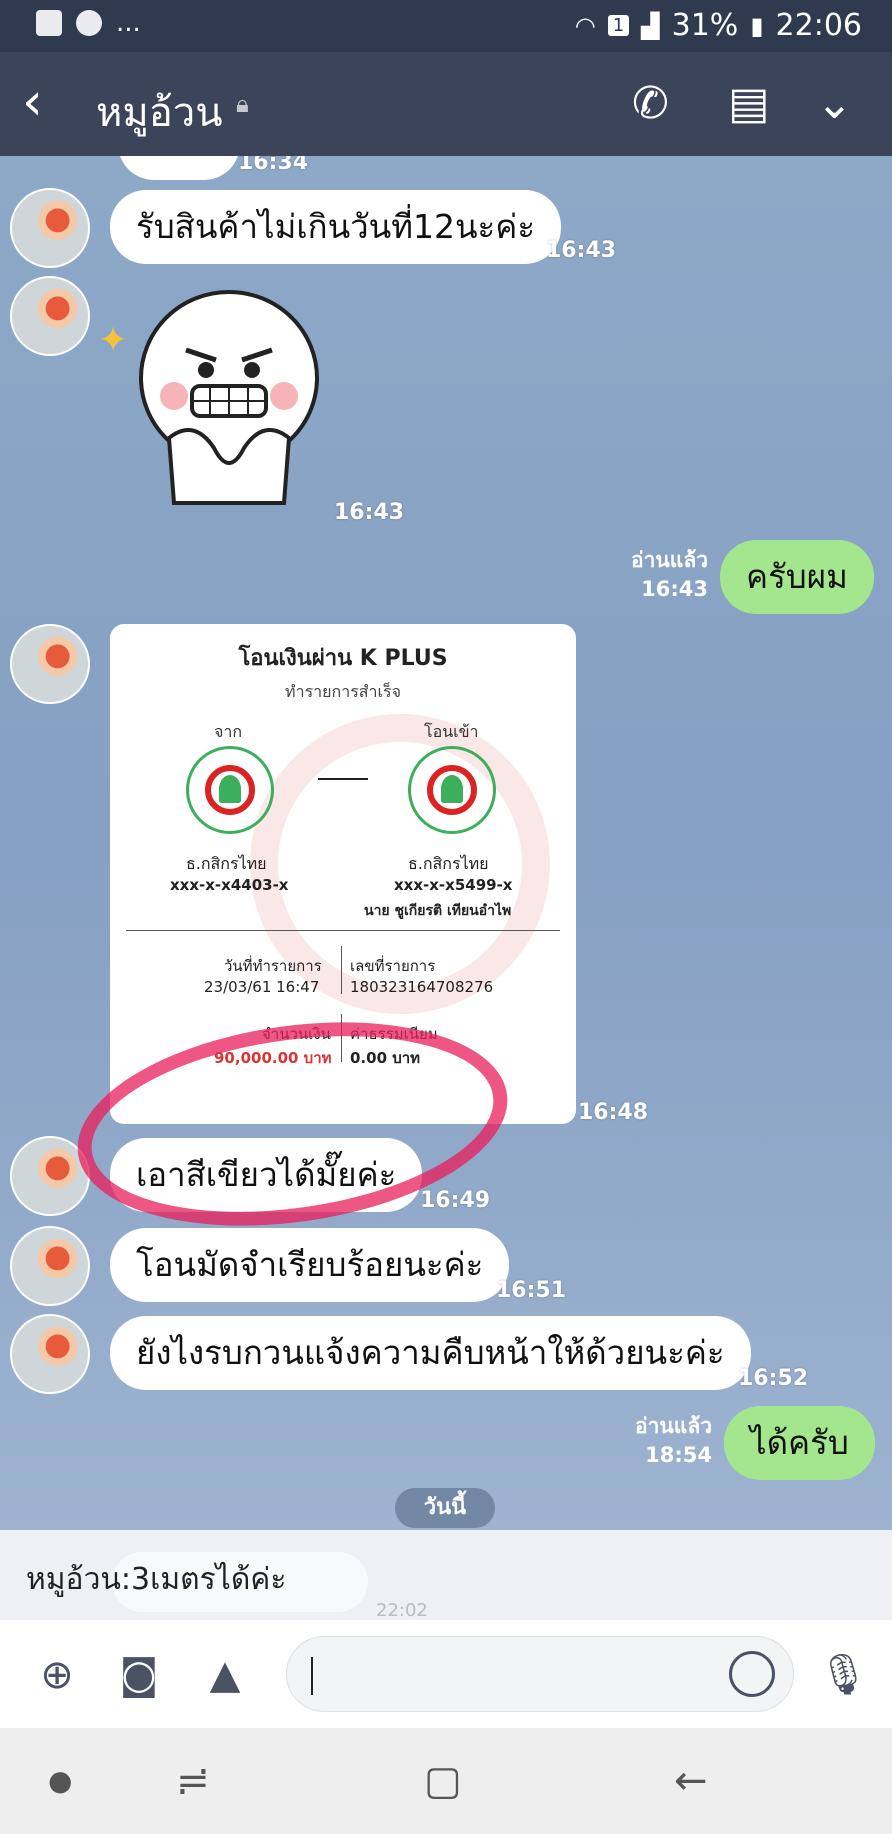 This screenshot has height=1834, width=892. I want to click on line-notification-icon, so click(89, 23).